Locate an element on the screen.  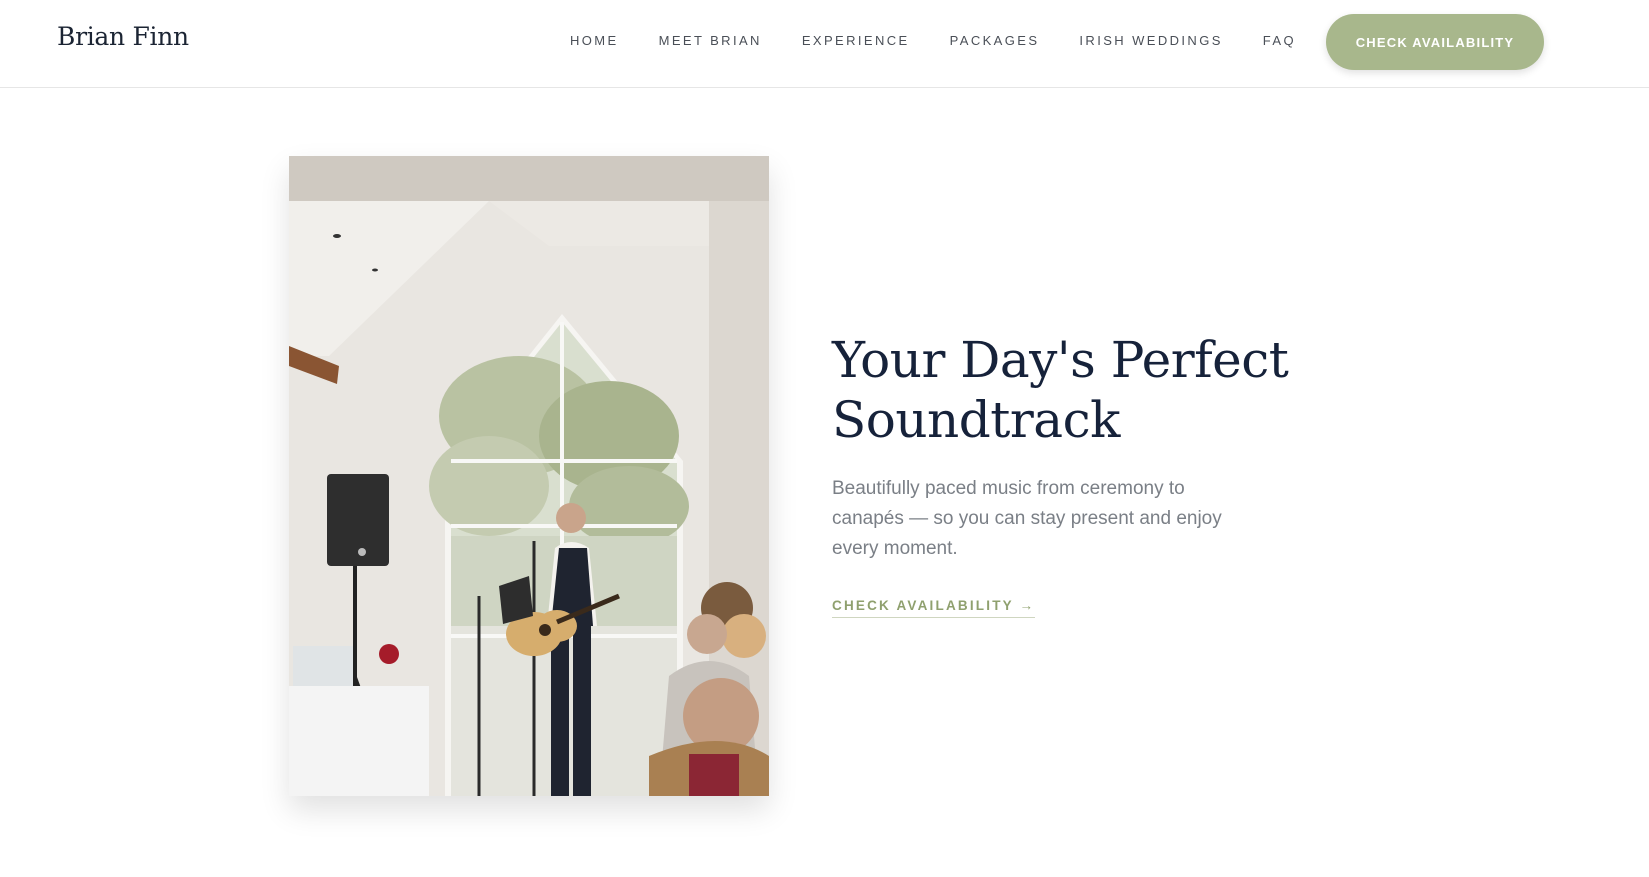
hero-title-line2: Soundtrack is located at coordinates (976, 420).